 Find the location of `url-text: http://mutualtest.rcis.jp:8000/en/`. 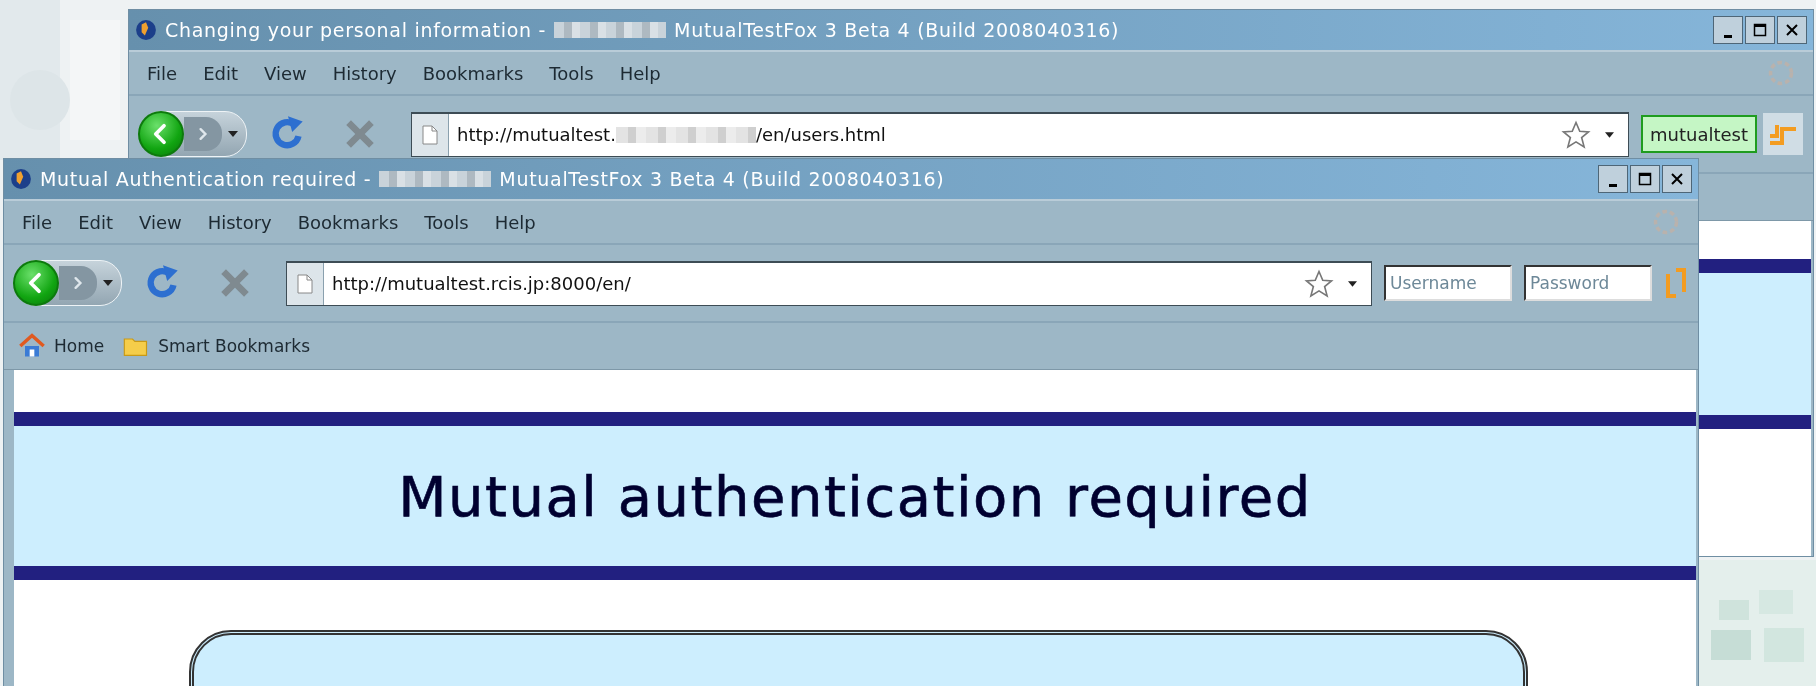

url-text: http://mutualtest.rcis.jp:8000/en/ is located at coordinates (481, 283).